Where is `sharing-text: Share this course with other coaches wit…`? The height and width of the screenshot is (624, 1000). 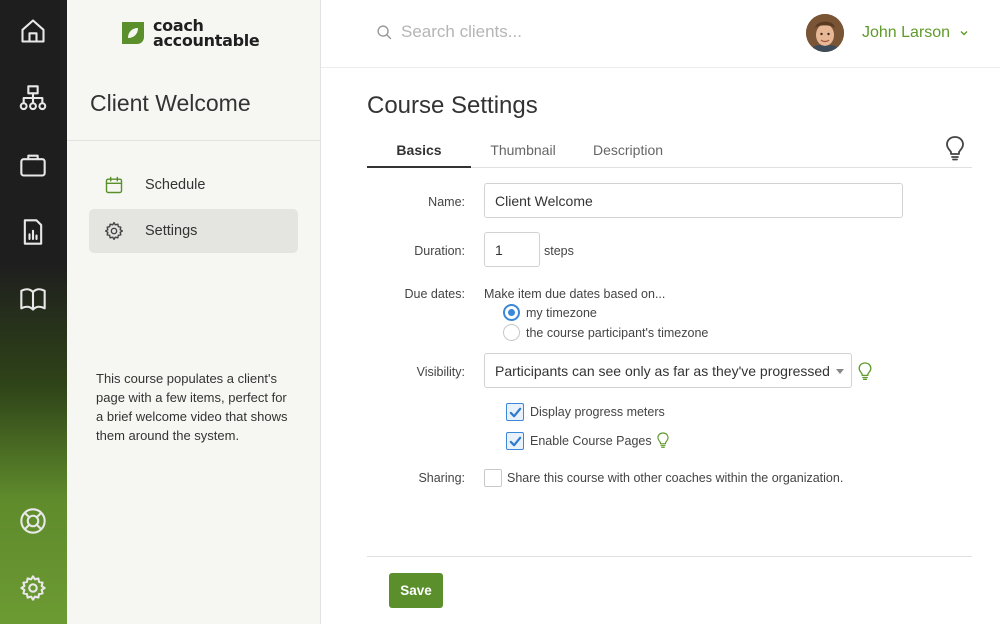
sharing-text: Share this course with other coaches wit… is located at coordinates (675, 478).